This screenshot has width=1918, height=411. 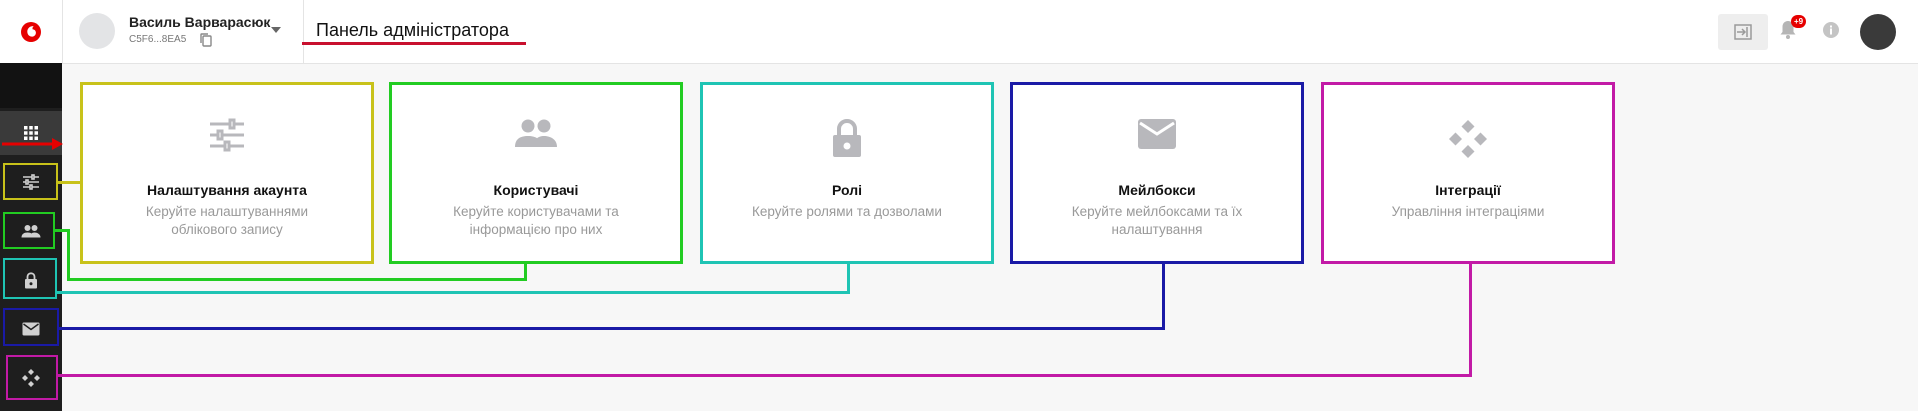 I want to click on card-title: Користувачі, so click(x=536, y=190).